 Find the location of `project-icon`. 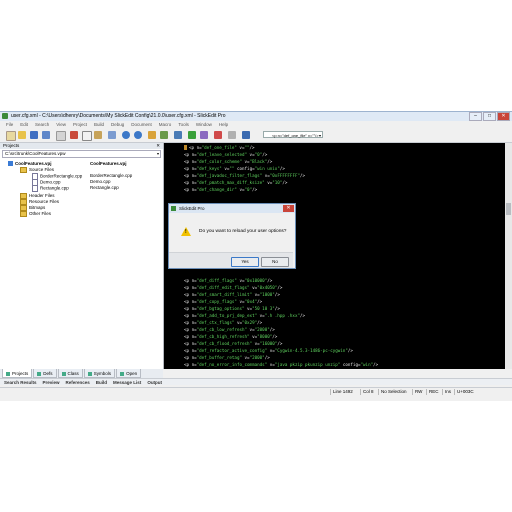

project-icon is located at coordinates (10, 164).